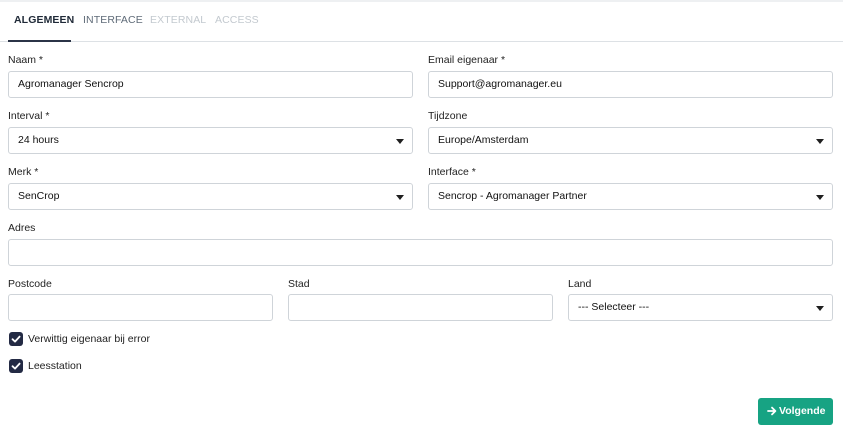 Image resolution: width=843 pixels, height=433 pixels. I want to click on tijdzone-select: Europe/Amsterdam, so click(630, 140).